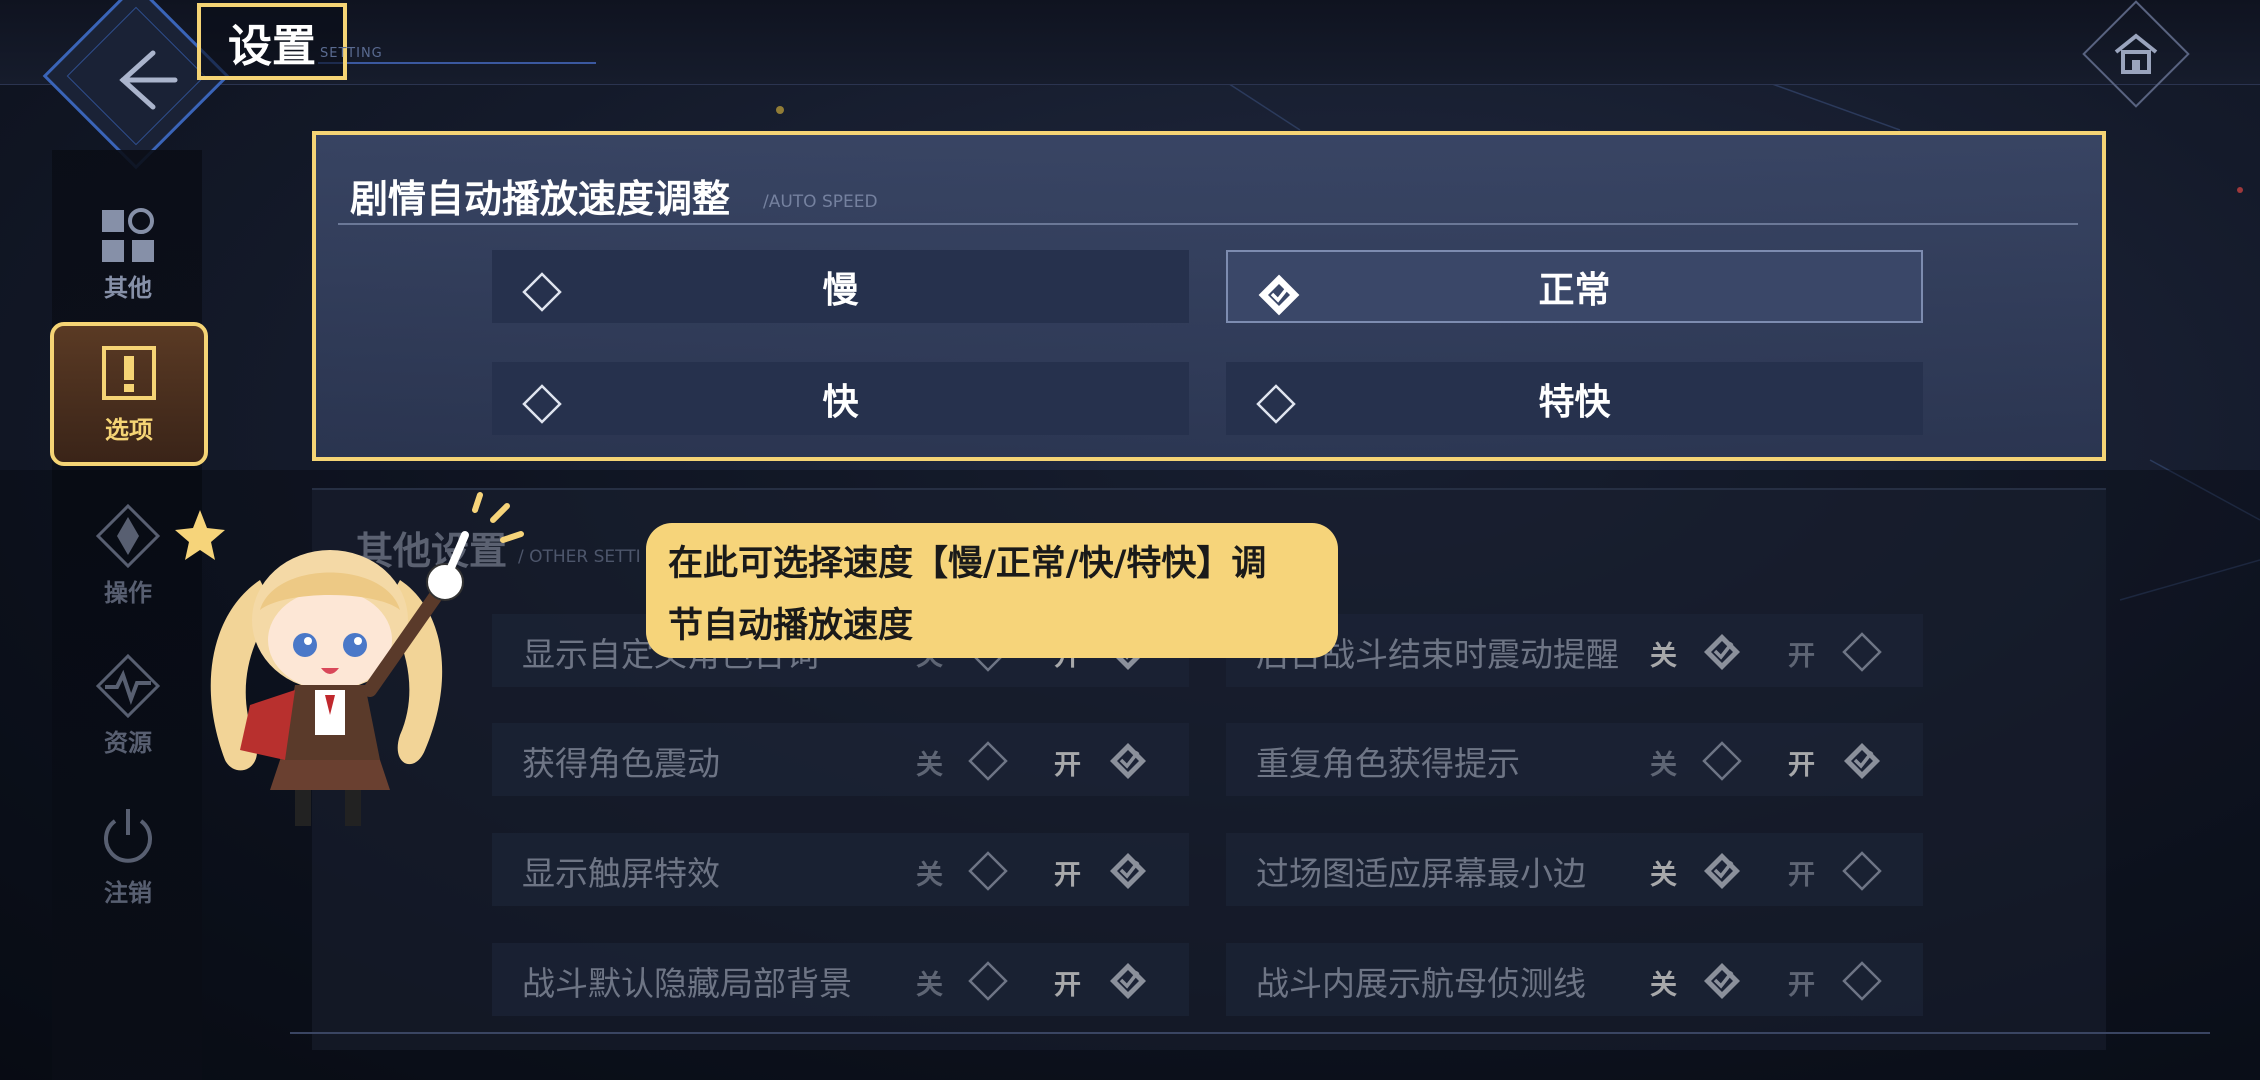  What do you see at coordinates (128, 287) in the screenshot?
I see `sidebar-item-label: 其他` at bounding box center [128, 287].